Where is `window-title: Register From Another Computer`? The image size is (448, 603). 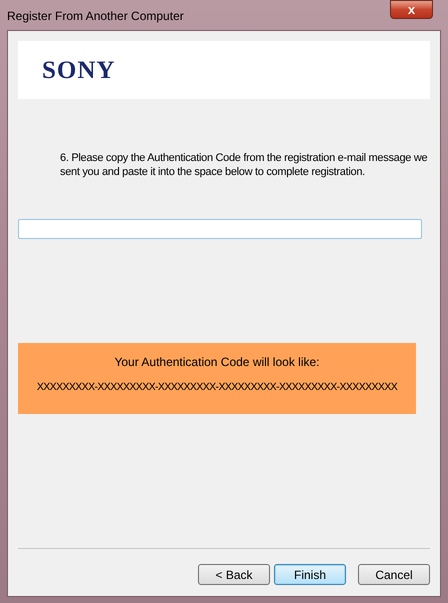 window-title: Register From Another Computer is located at coordinates (95, 16).